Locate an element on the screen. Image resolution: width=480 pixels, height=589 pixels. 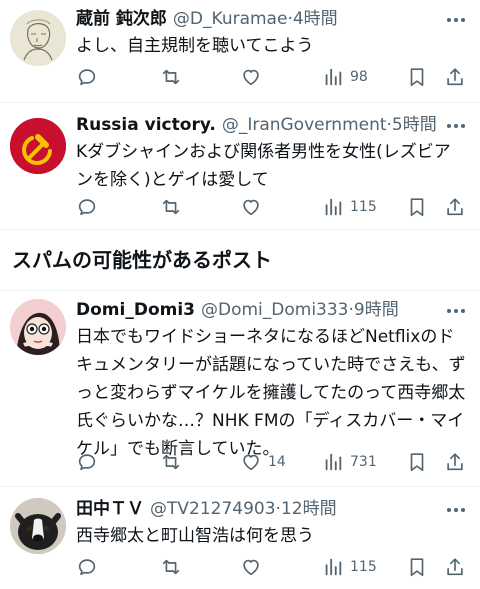
display-name: Russia victory. is located at coordinates (146, 125).